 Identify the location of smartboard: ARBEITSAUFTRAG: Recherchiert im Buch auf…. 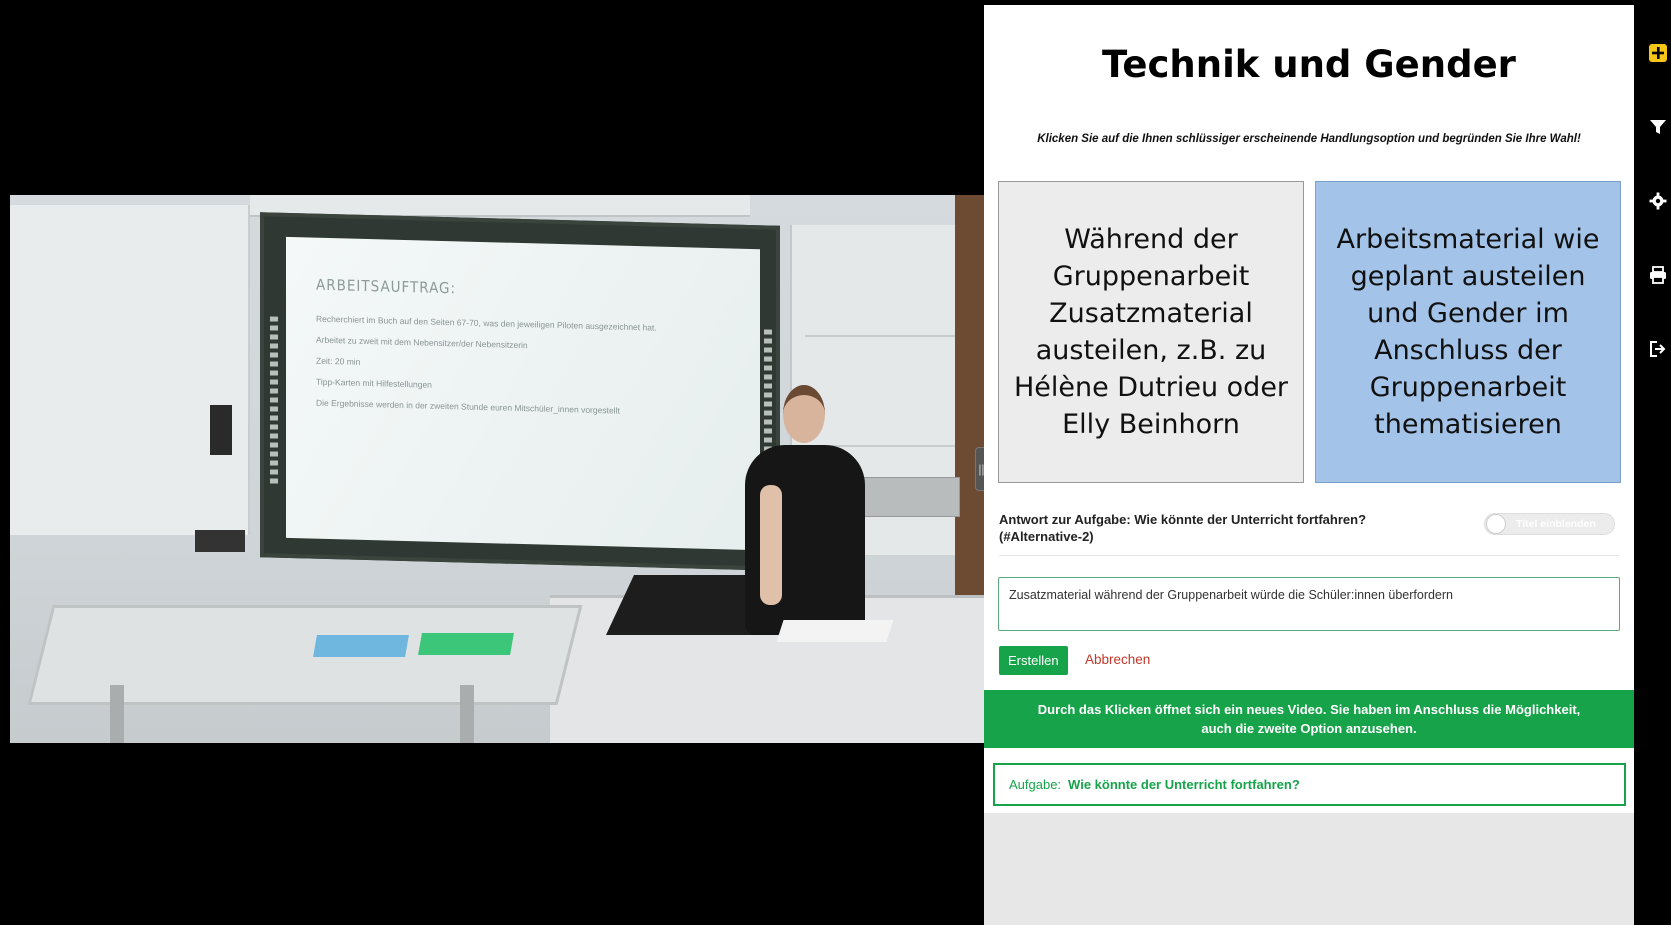
(520, 391).